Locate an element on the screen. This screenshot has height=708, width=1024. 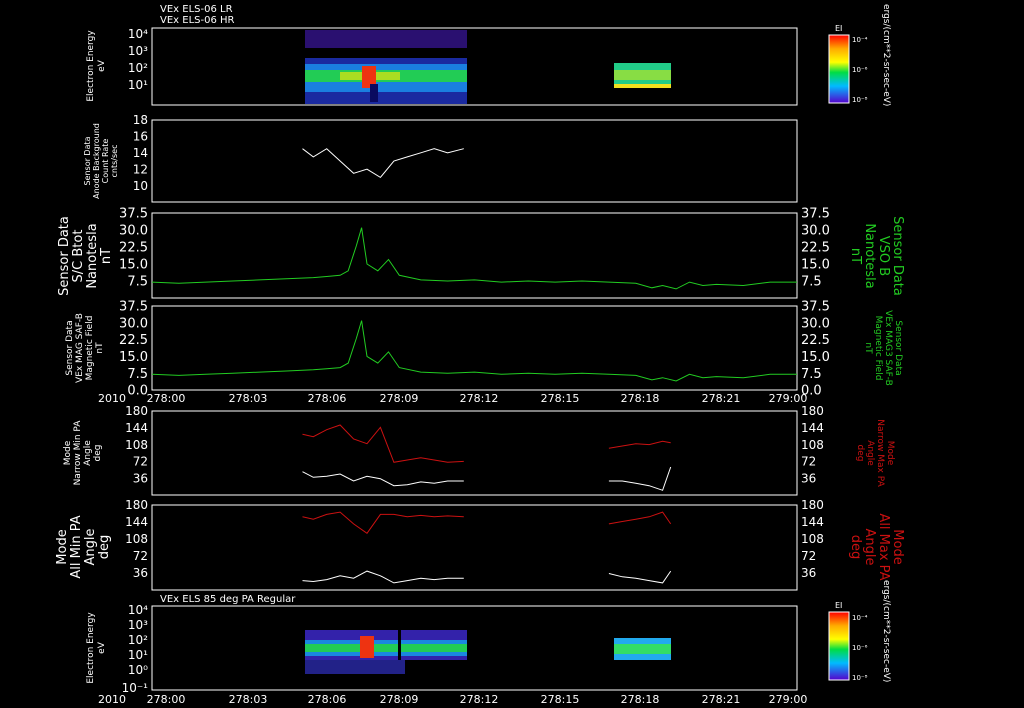
xtick-label: 278:03 is located at coordinates (248, 699).